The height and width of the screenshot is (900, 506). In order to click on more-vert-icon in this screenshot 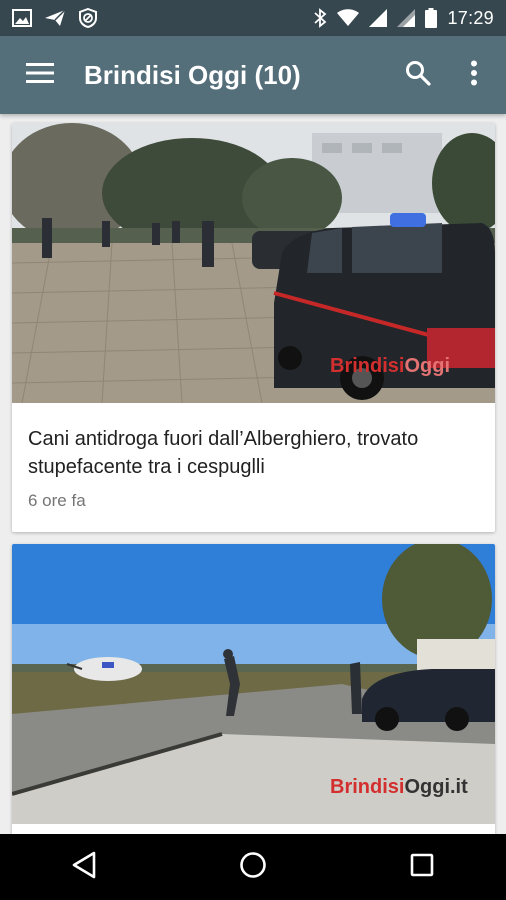, I will do `click(474, 75)`.